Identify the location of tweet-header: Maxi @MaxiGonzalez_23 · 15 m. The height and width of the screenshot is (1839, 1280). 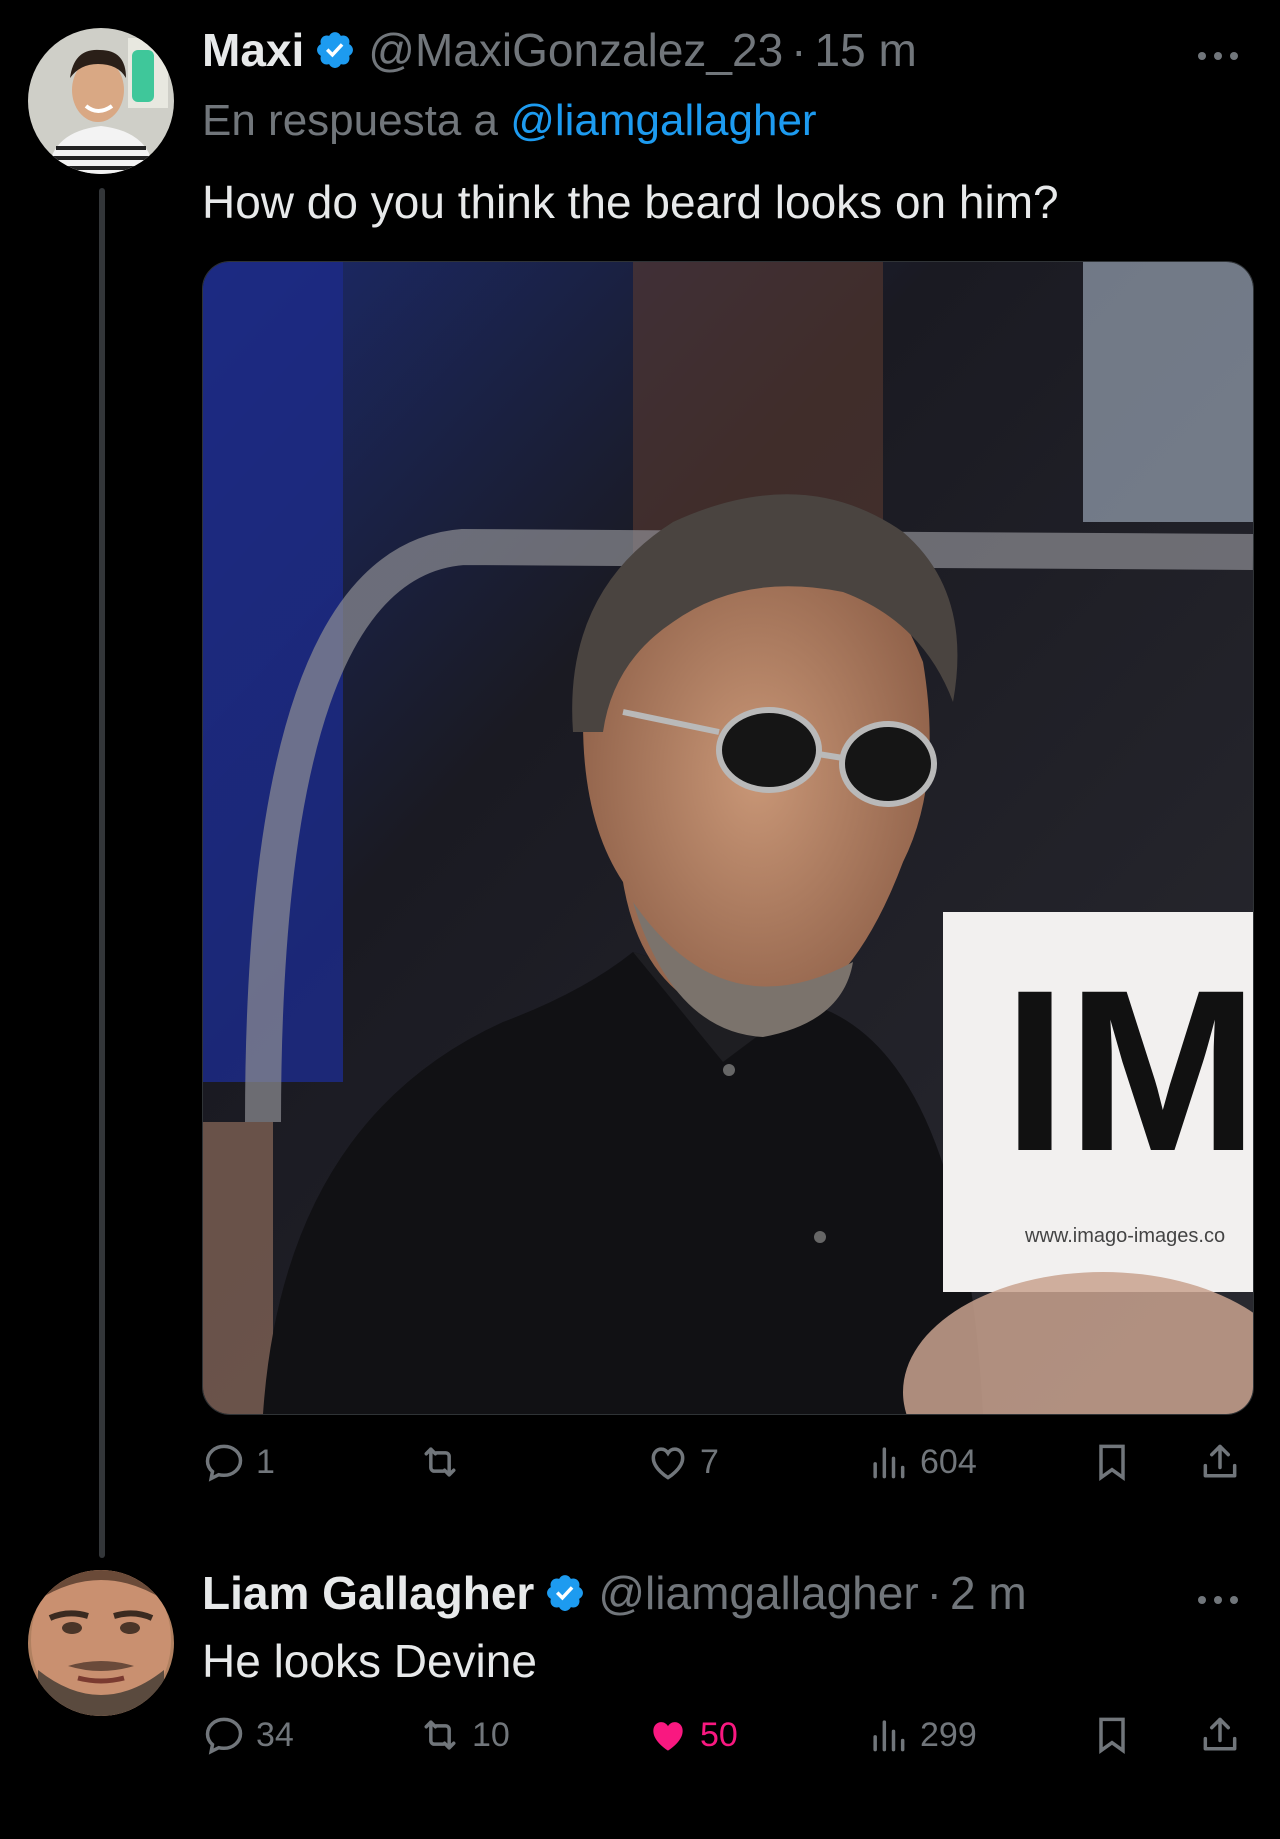
(559, 50).